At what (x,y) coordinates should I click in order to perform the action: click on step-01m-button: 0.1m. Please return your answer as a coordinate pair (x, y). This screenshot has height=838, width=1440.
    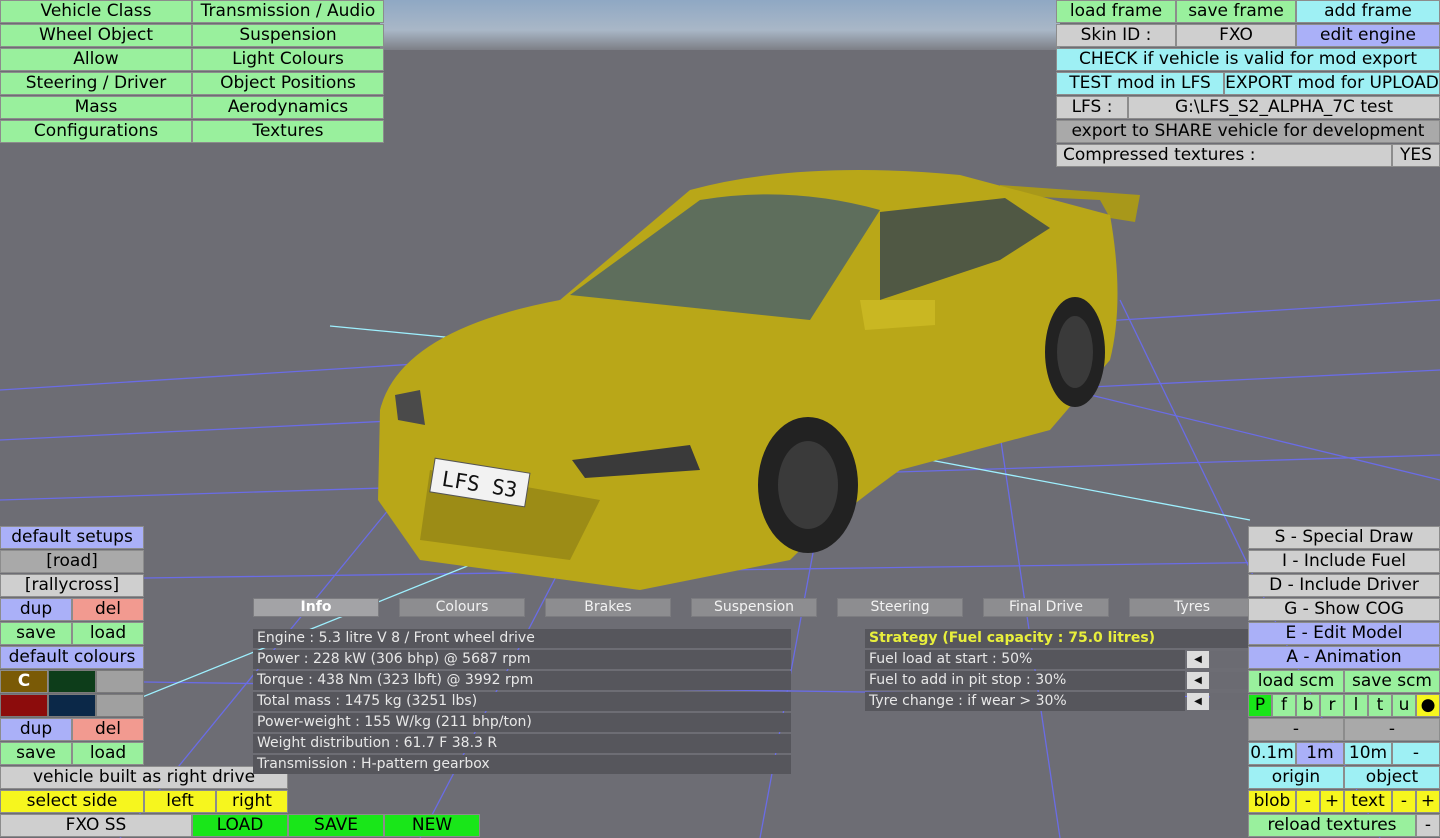
    Looking at the image, I should click on (1272, 753).